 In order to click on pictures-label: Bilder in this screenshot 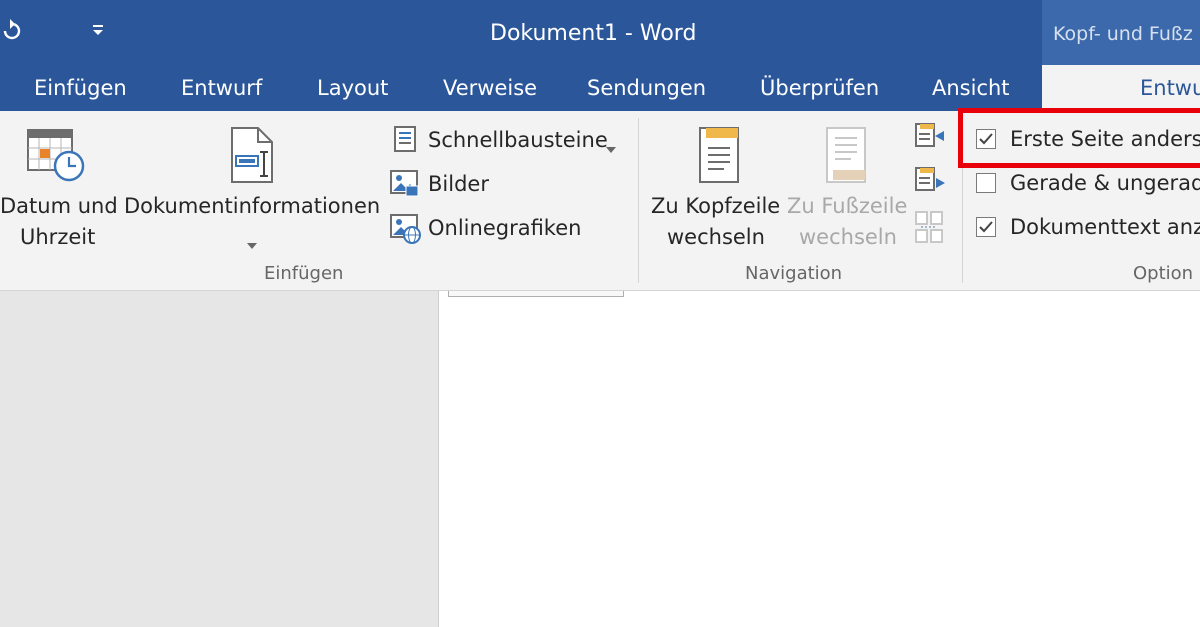, I will do `click(458, 184)`.